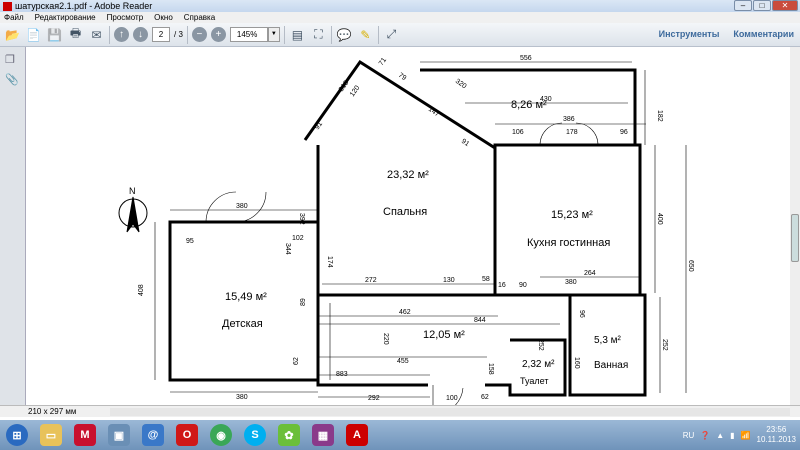 The height and width of the screenshot is (450, 800). Describe the element at coordinates (242, 206) in the screenshot. I see `dim: 380` at that location.